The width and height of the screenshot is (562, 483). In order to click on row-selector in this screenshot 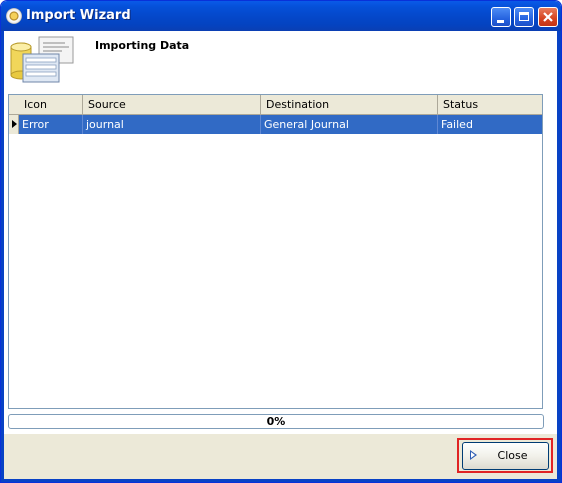, I will do `click(14, 124)`.